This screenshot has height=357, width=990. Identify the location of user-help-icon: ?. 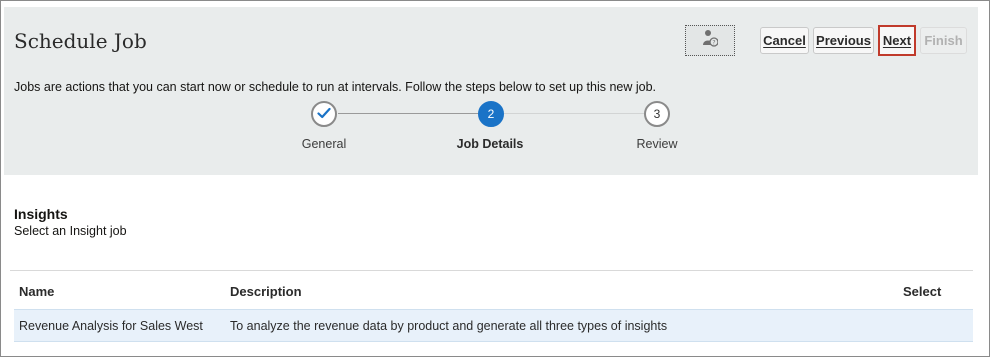
(710, 40).